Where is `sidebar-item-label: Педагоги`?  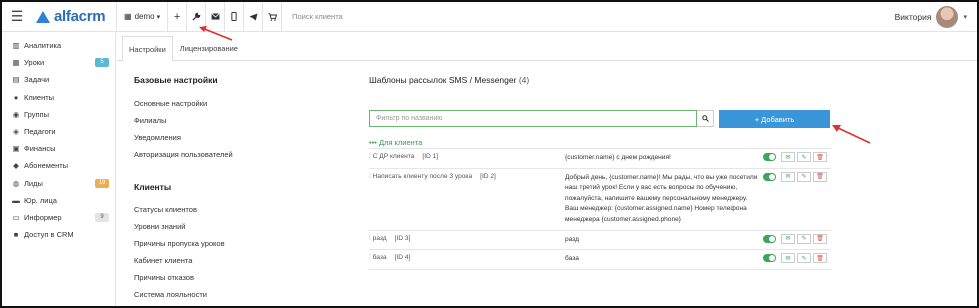
sidebar-item-label: Педагоги is located at coordinates (40, 132).